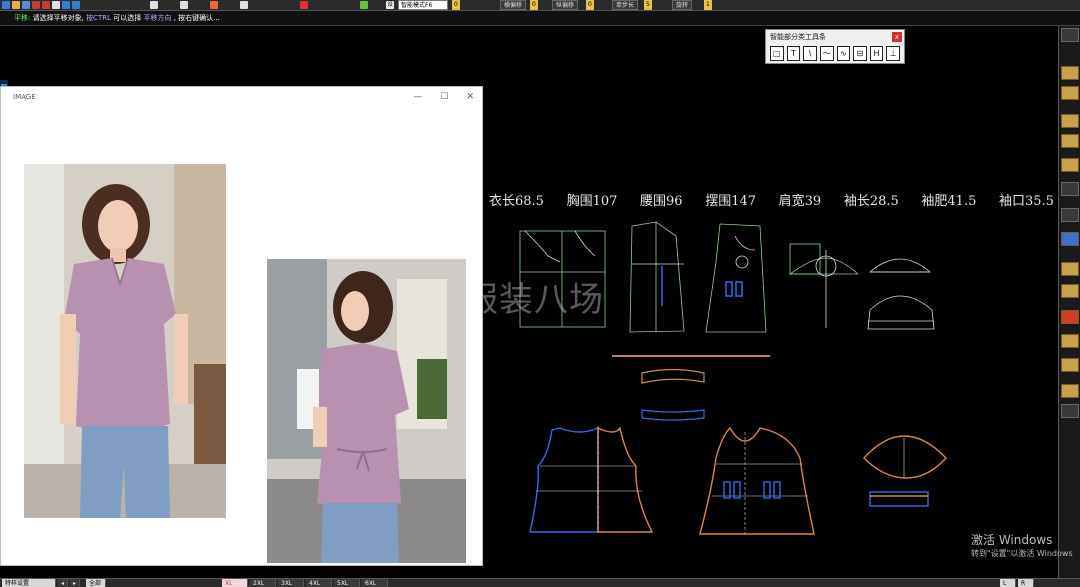  I want to click on piece-back, so click(757, 480).